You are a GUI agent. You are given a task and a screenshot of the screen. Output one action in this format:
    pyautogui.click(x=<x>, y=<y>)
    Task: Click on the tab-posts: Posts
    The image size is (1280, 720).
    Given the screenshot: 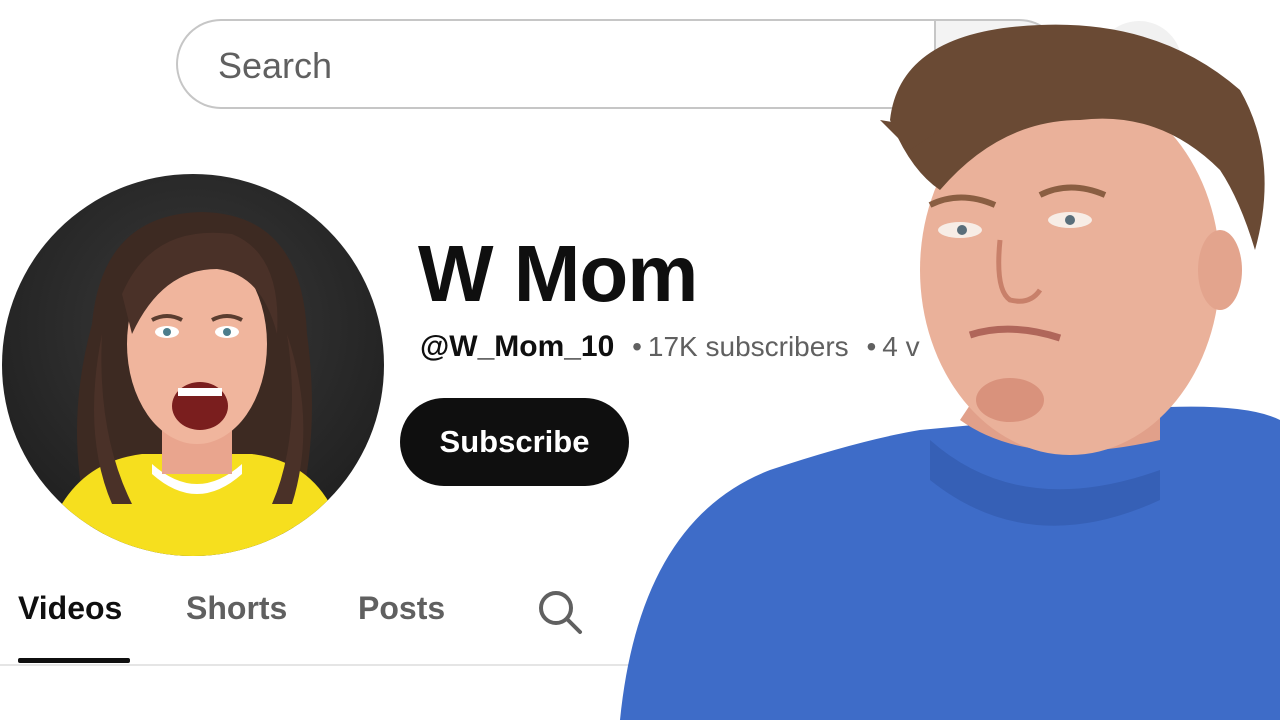 What is the action you would take?
    pyautogui.click(x=401, y=608)
    